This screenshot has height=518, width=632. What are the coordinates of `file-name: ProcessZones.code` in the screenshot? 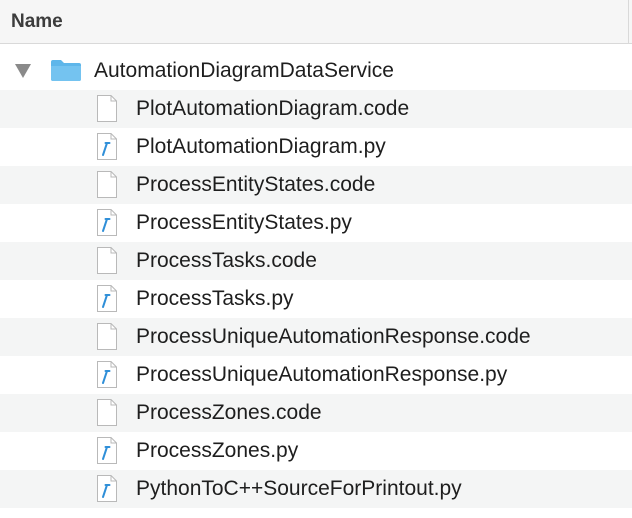 It's located at (229, 412).